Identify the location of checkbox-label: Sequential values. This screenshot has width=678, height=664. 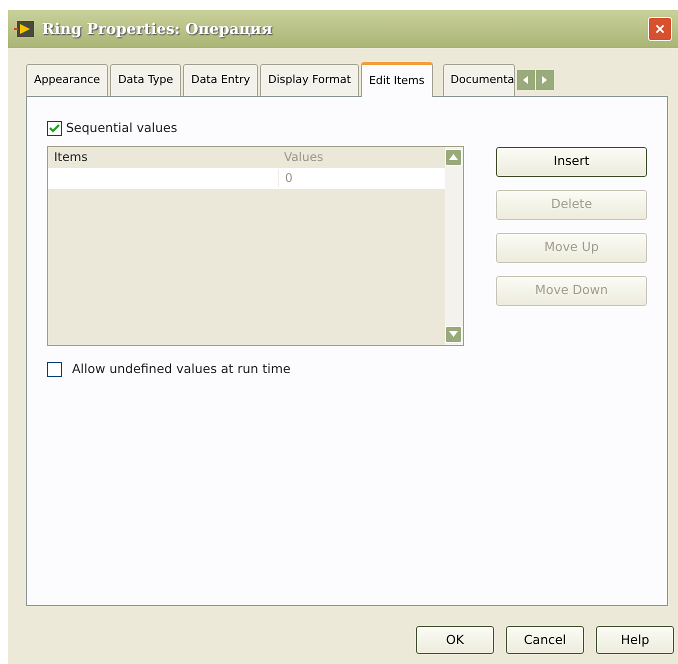
(122, 128).